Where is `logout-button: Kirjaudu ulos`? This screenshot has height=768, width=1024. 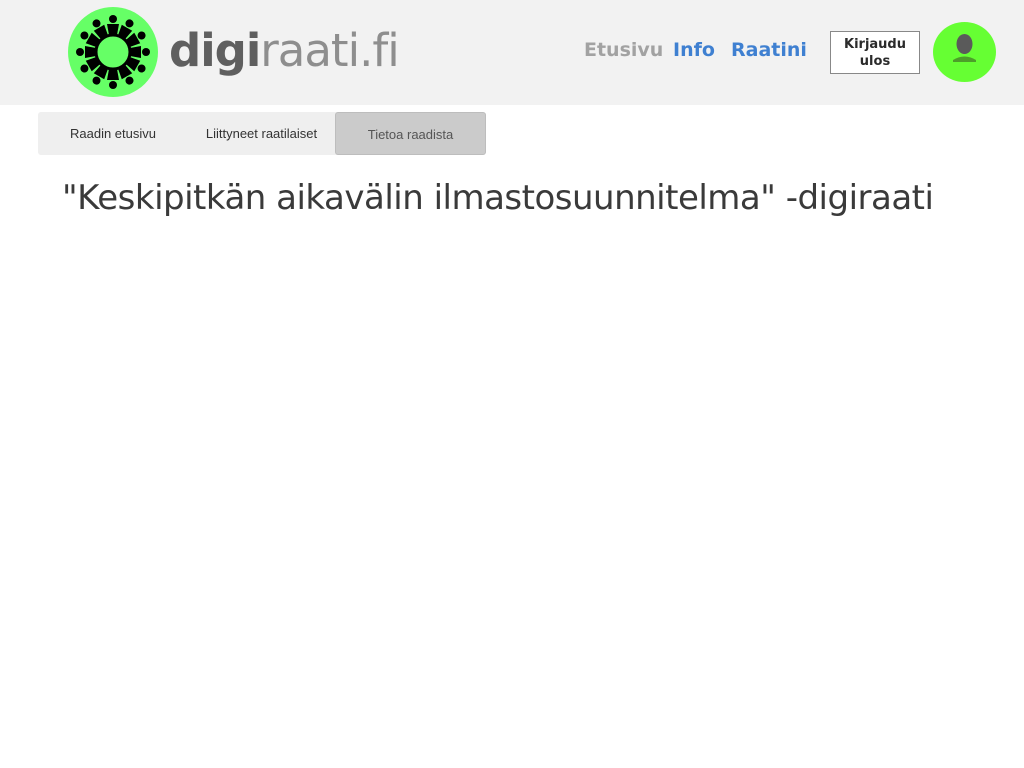
logout-button: Kirjaudu ulos is located at coordinates (875, 52).